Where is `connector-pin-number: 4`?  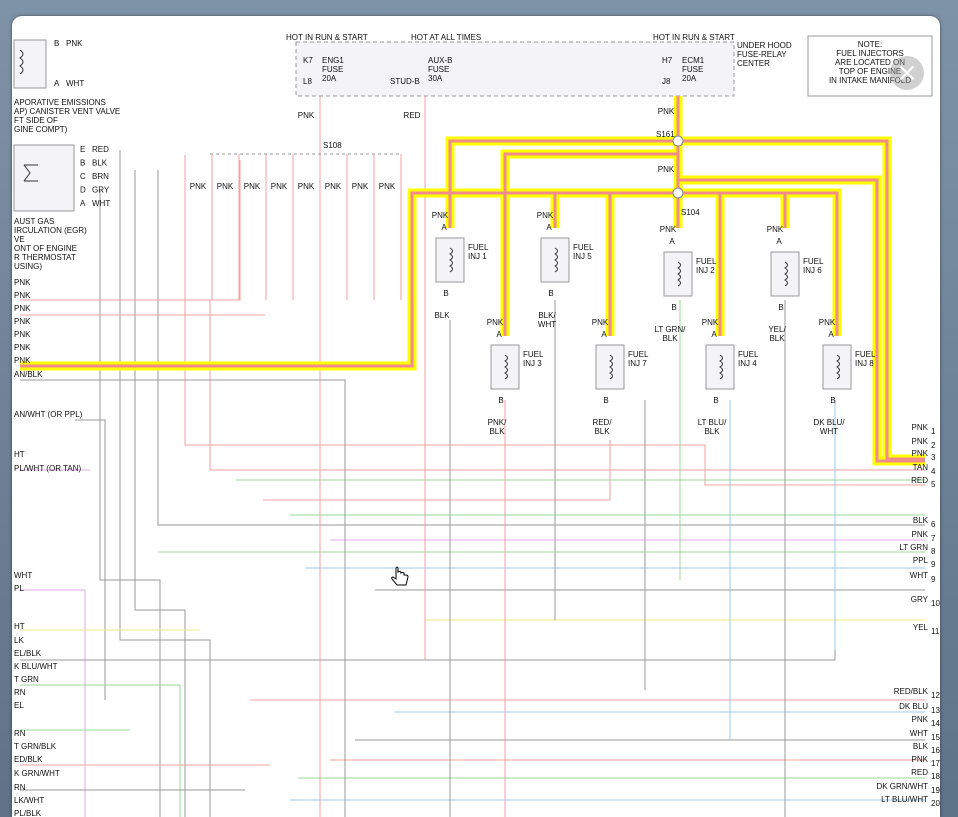
connector-pin-number: 4 is located at coordinates (933, 471).